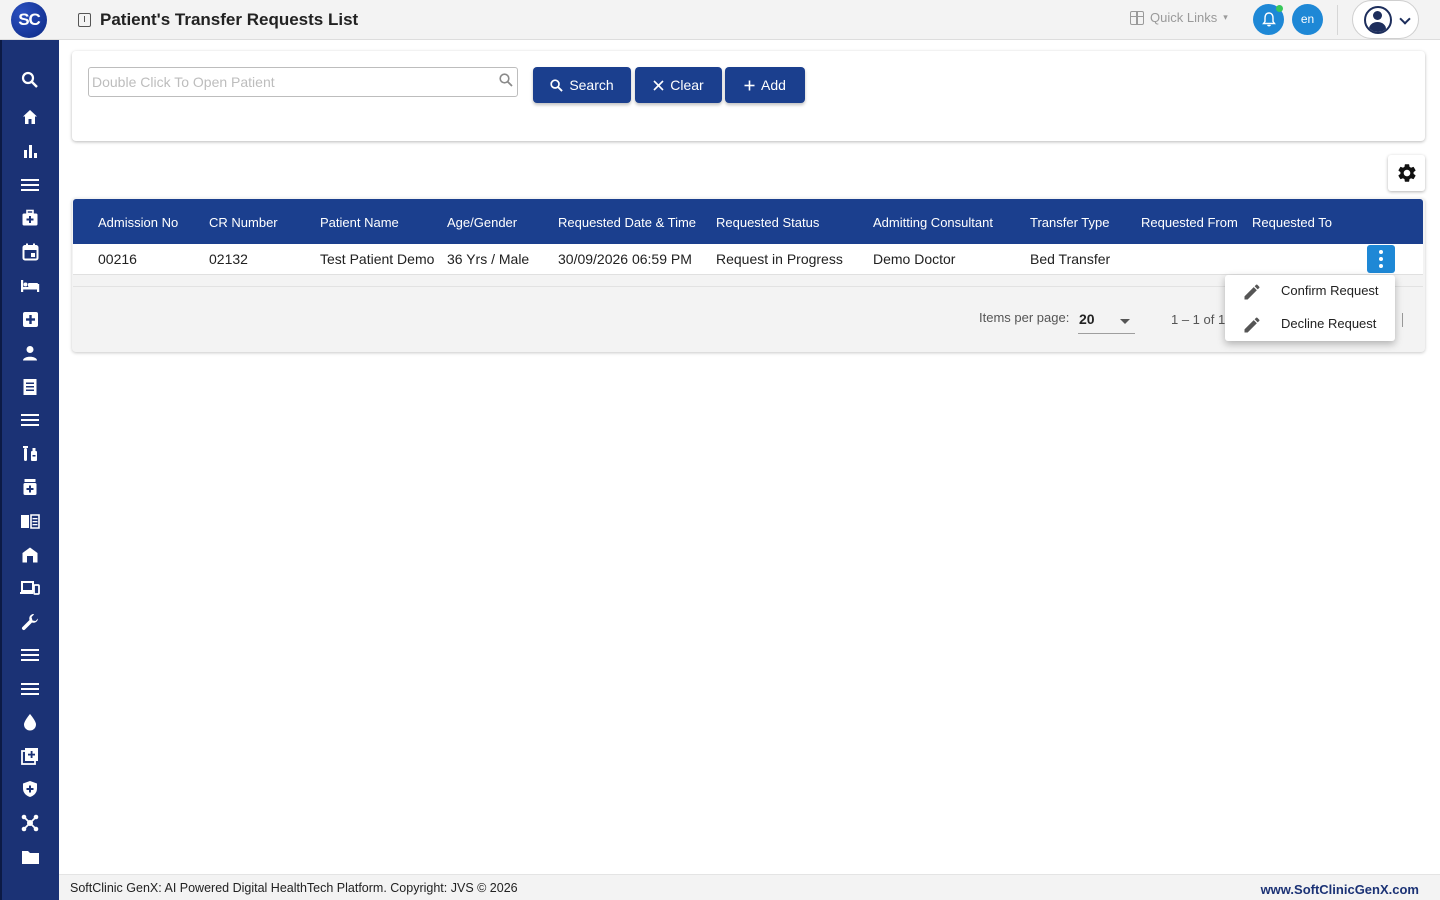  I want to click on add-box-icon, so click(29, 756).